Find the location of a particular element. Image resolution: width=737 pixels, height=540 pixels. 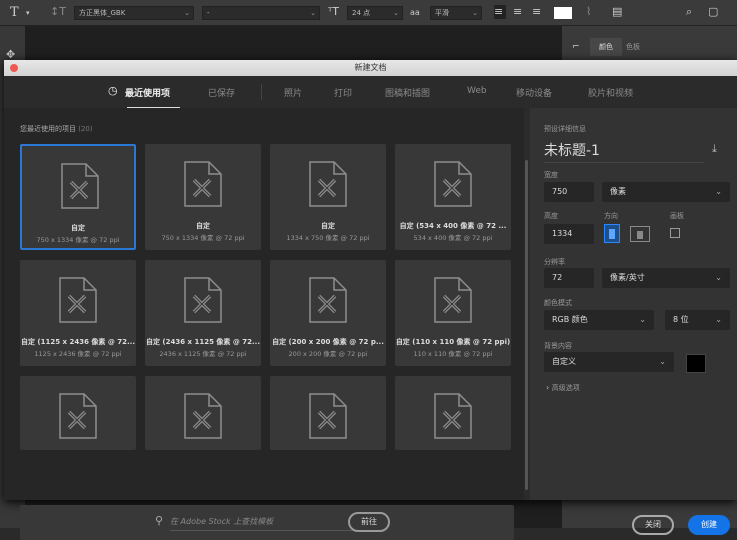

tab-print: 打印 is located at coordinates (343, 92).